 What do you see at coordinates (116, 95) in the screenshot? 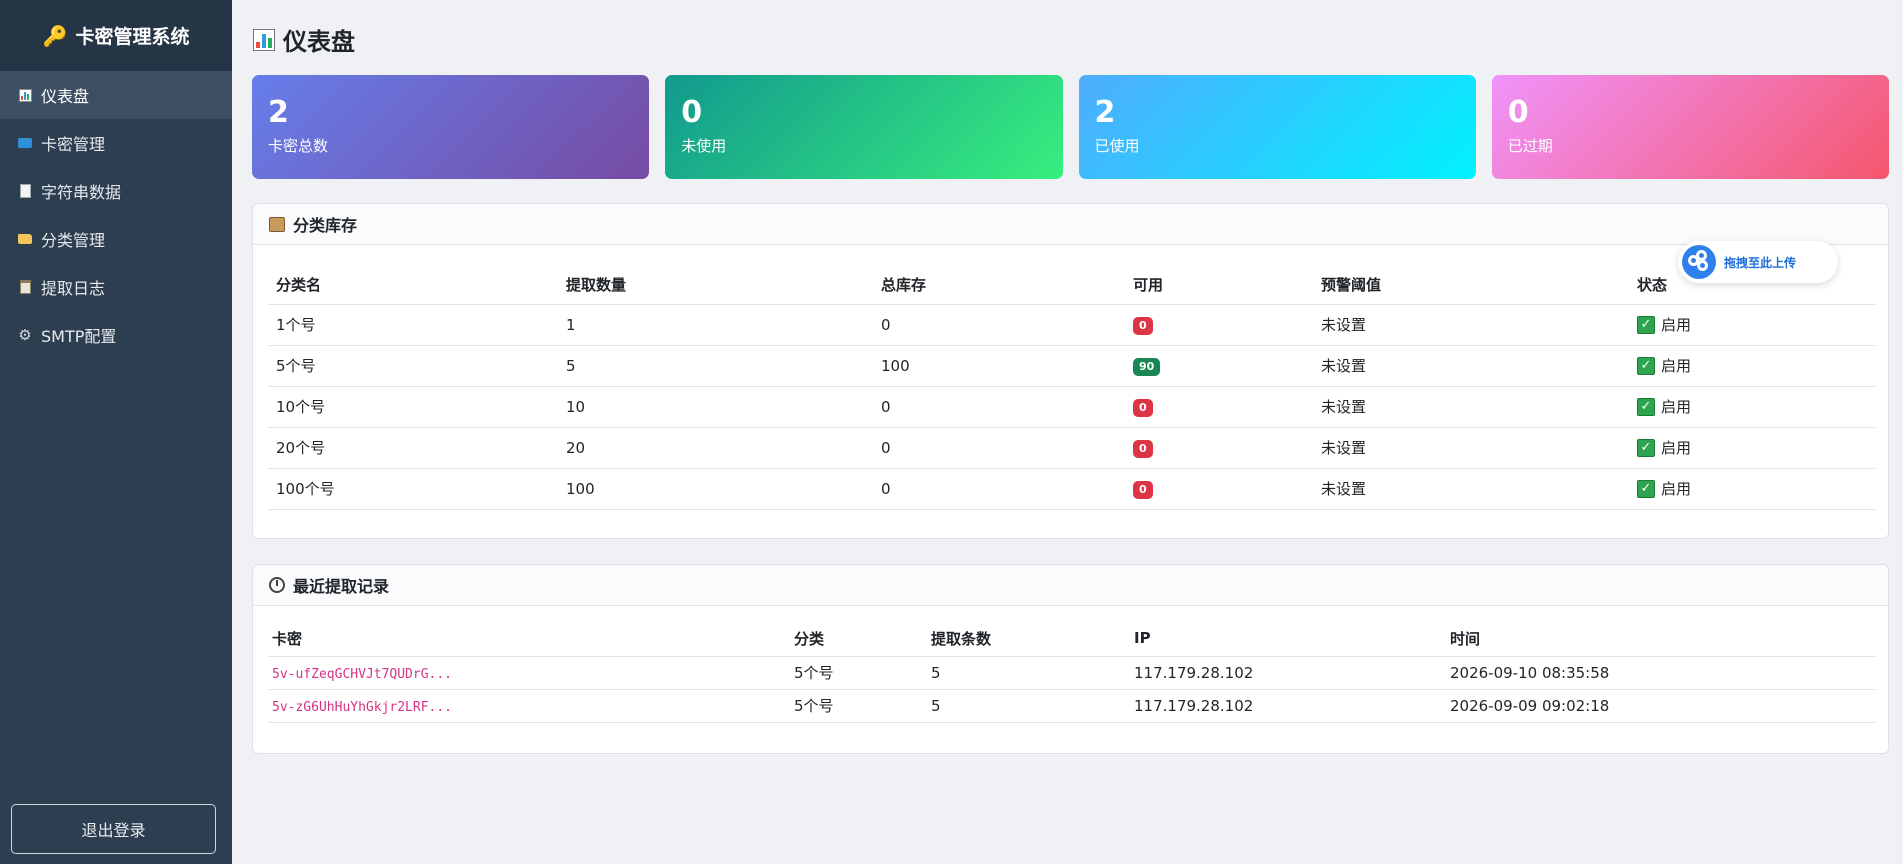
I see `sidebar-item-dashboard: 仪表盘` at bounding box center [116, 95].